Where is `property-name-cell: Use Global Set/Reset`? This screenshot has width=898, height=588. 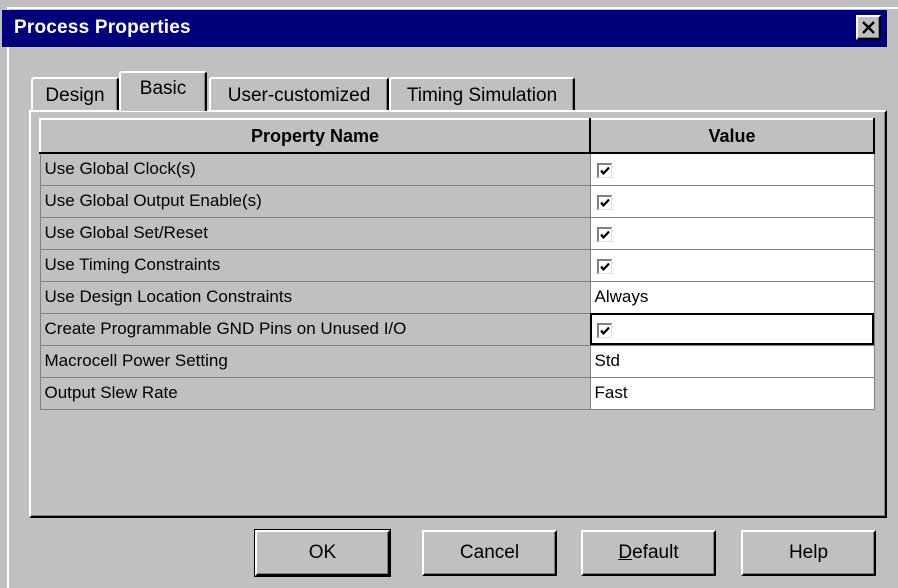
property-name-cell: Use Global Set/Reset is located at coordinates (315, 233).